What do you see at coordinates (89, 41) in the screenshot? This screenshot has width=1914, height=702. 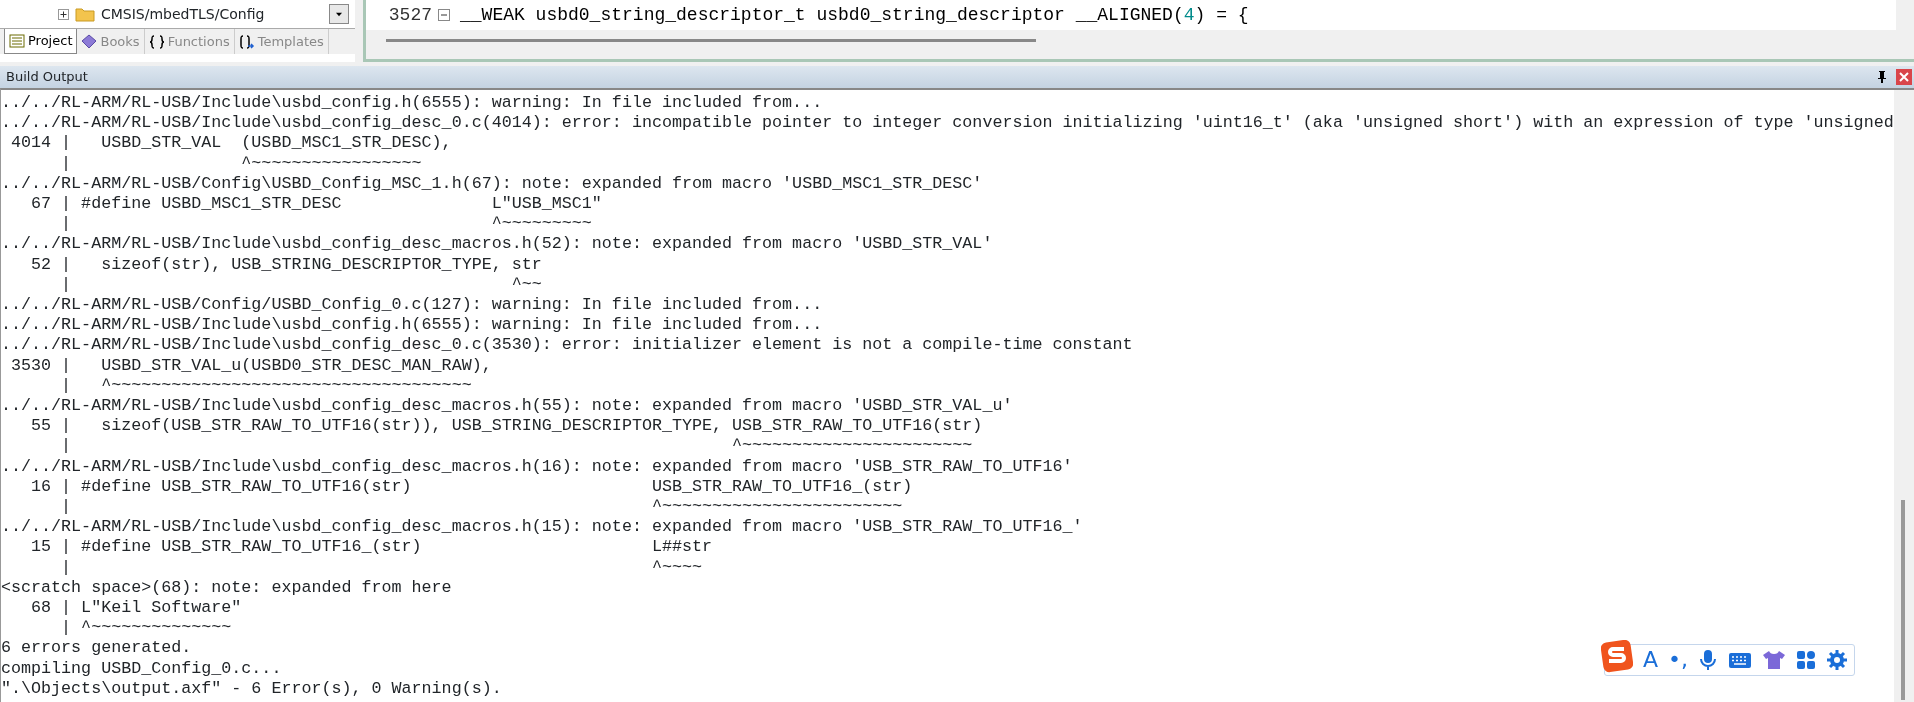 I see `book-icon` at bounding box center [89, 41].